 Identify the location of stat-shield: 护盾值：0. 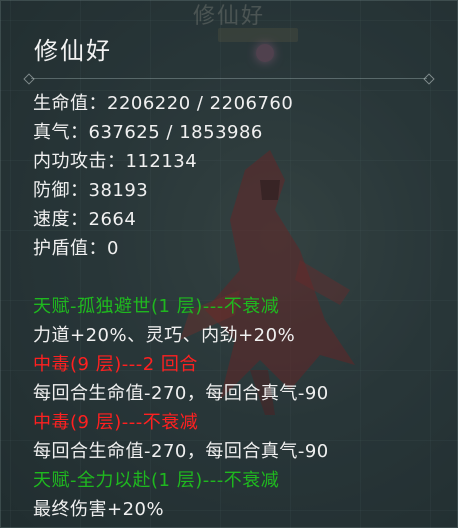
(76, 248).